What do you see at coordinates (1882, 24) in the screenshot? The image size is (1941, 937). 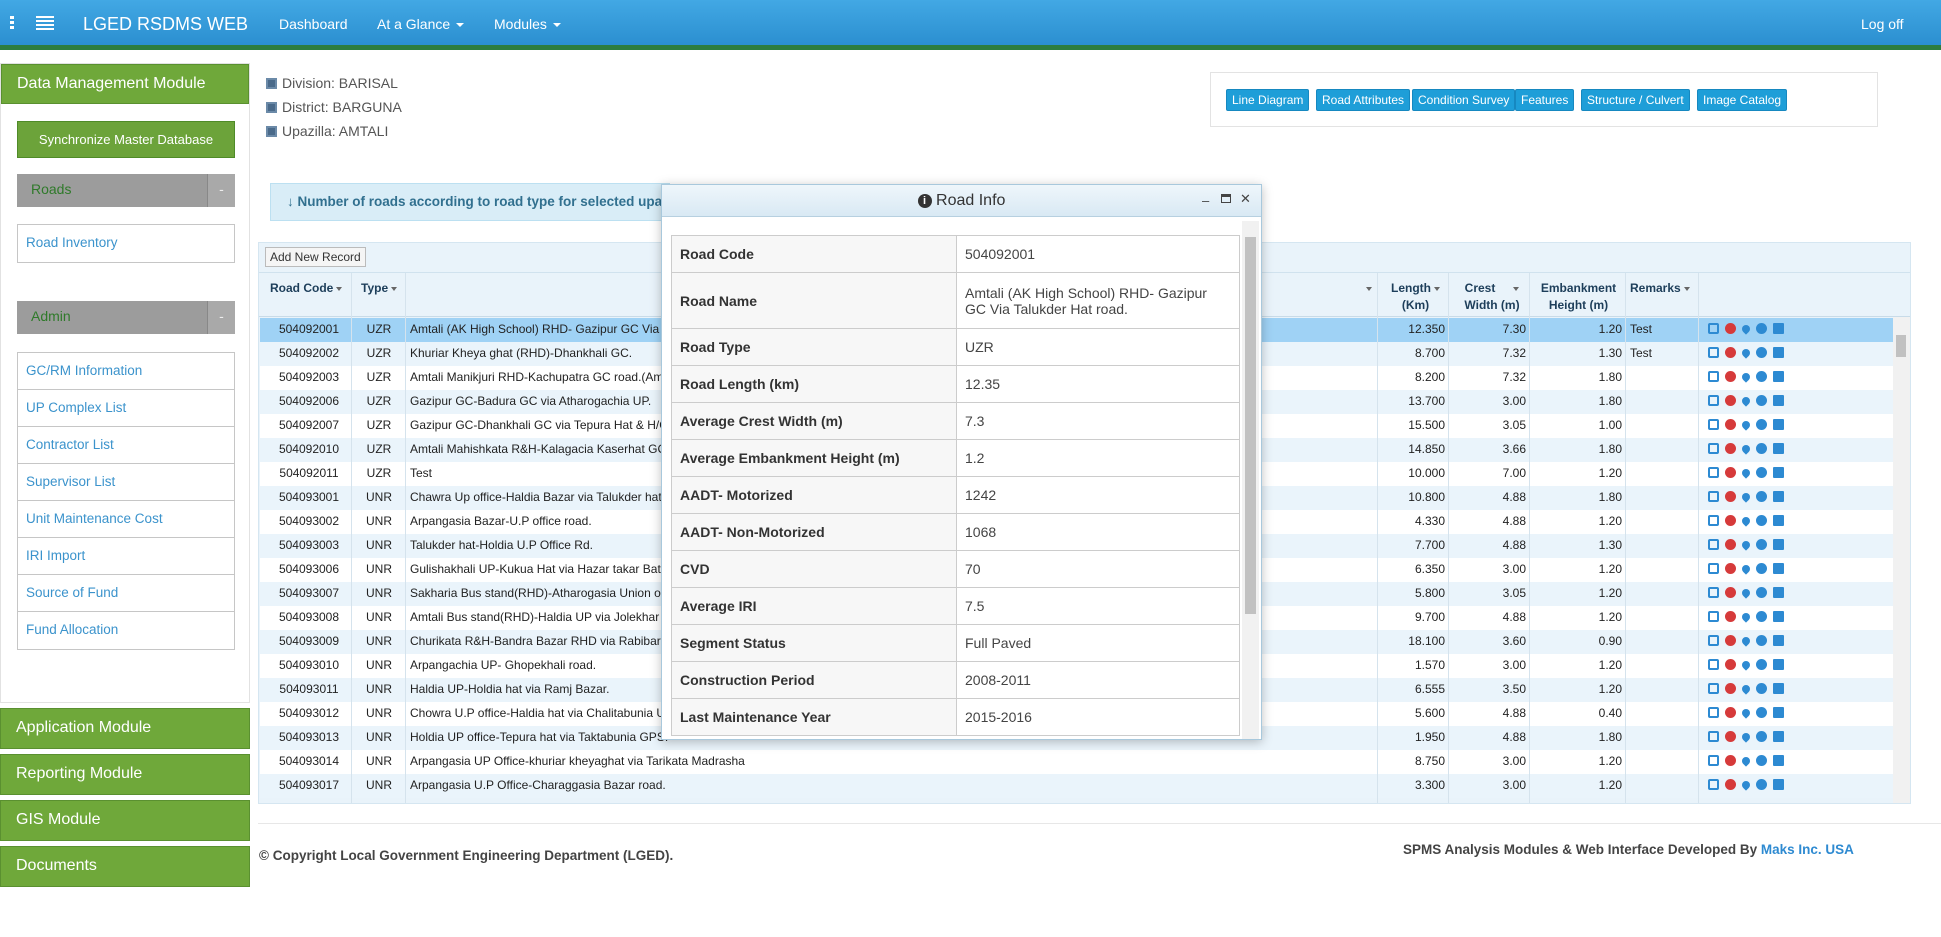 I see `logoff-link: Log off` at bounding box center [1882, 24].